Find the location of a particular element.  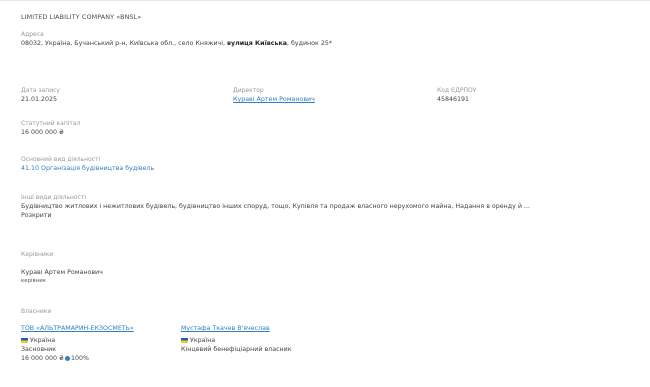

code-label: Код ЄДРПОУ is located at coordinates (457, 90).